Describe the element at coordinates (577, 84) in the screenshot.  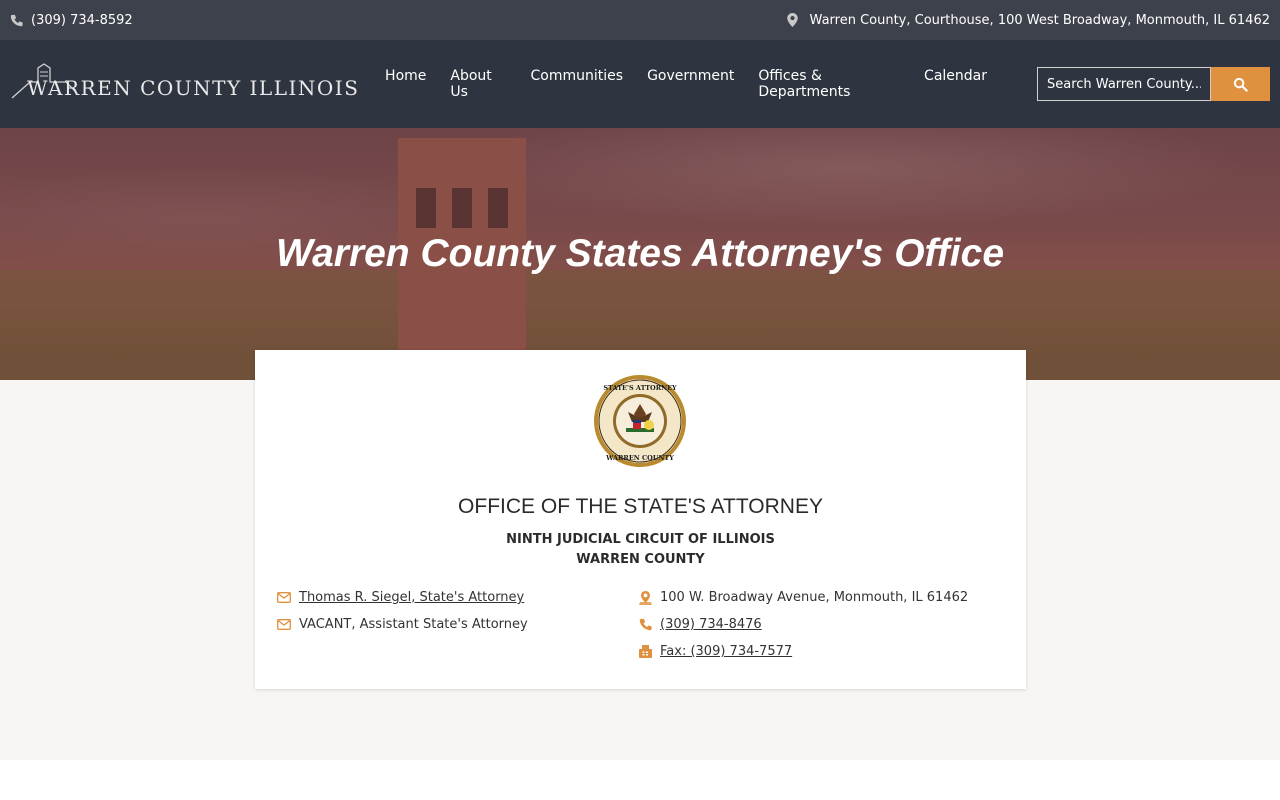
I see `nav-communities: Communities` at that location.